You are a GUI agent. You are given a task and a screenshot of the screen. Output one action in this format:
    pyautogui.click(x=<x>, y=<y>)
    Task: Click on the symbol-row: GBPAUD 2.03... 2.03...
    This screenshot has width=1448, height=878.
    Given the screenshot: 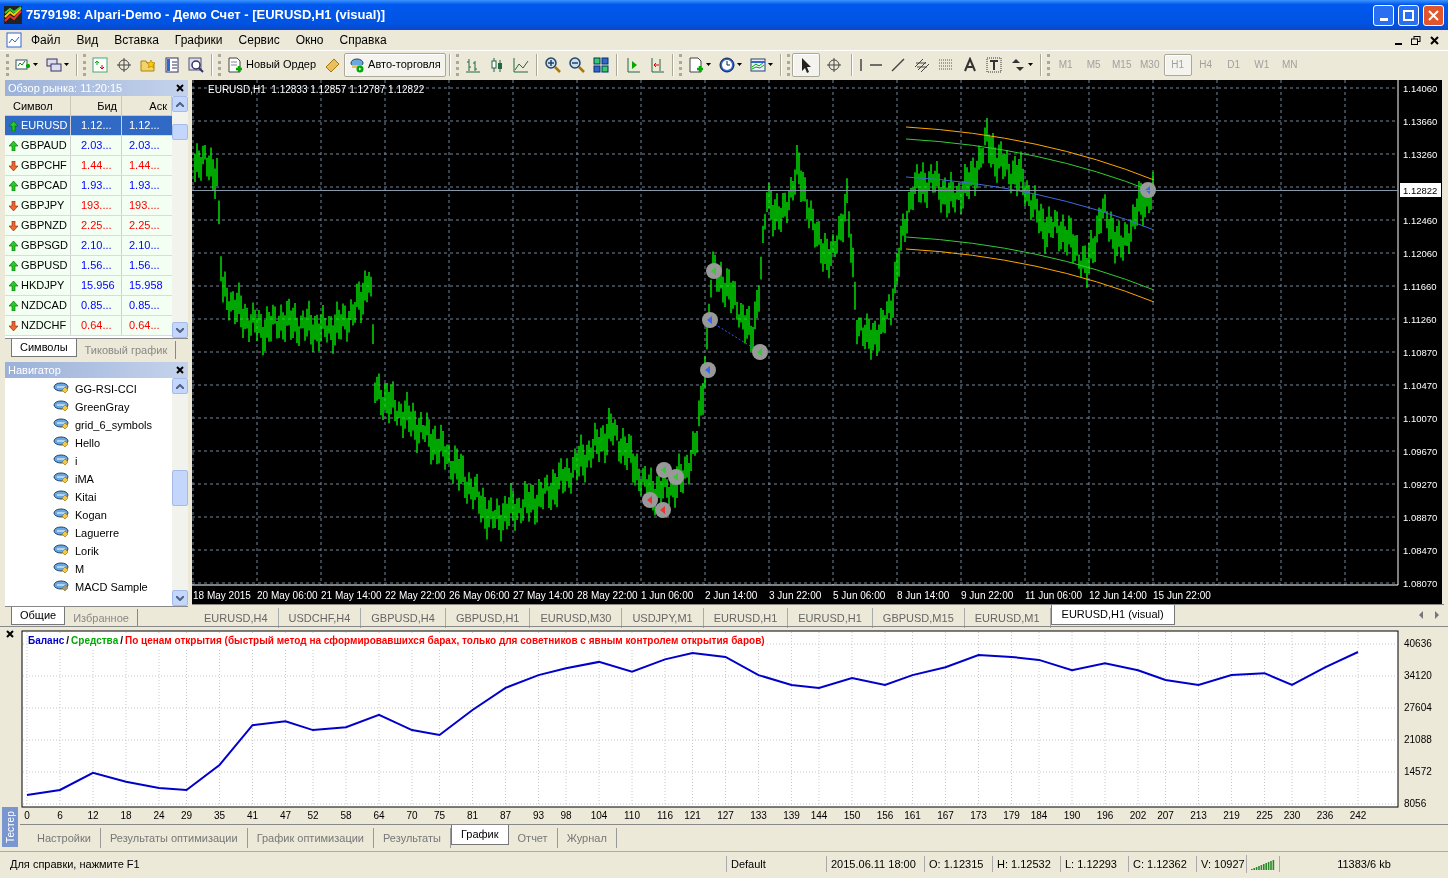 What is the action you would take?
    pyautogui.click(x=88, y=146)
    